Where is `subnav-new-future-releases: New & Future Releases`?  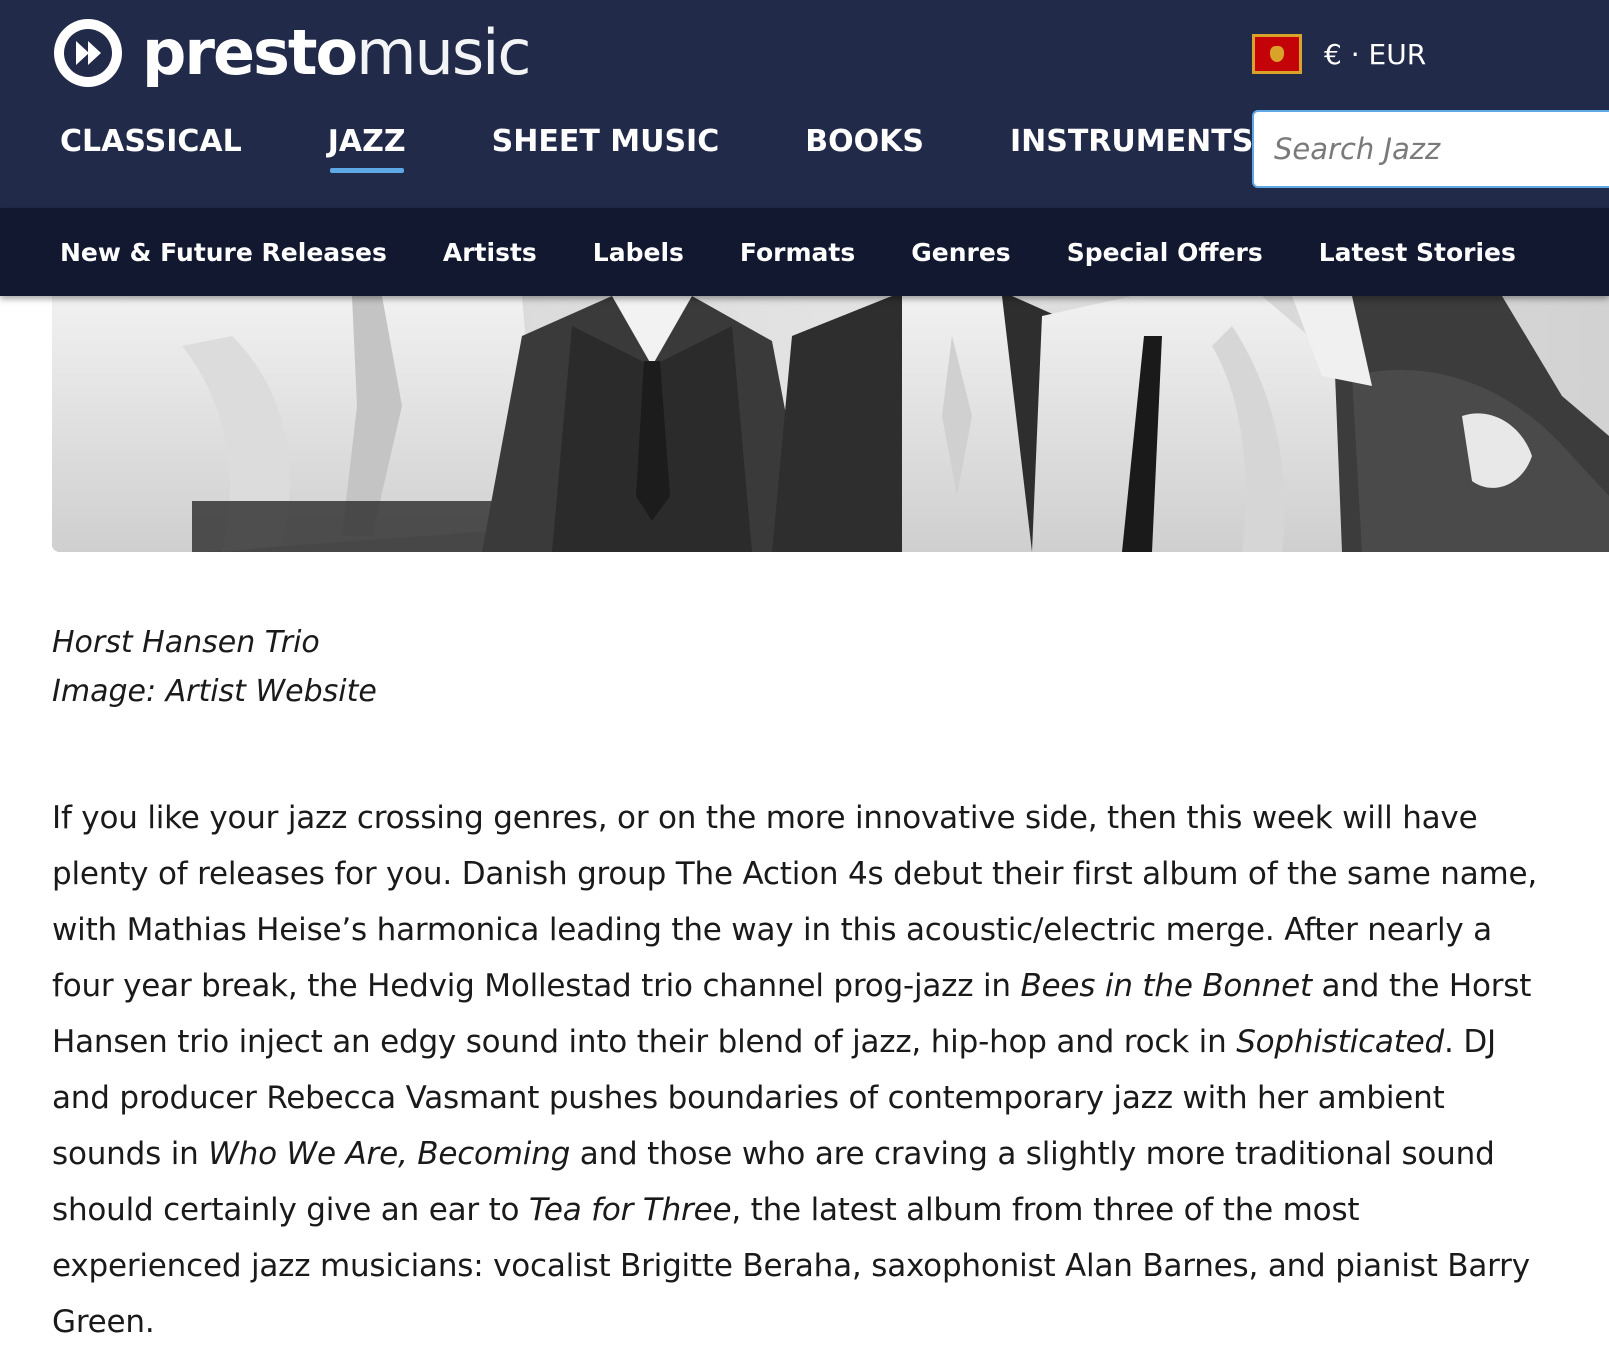
subnav-new-future-releases: New & Future Releases is located at coordinates (223, 252).